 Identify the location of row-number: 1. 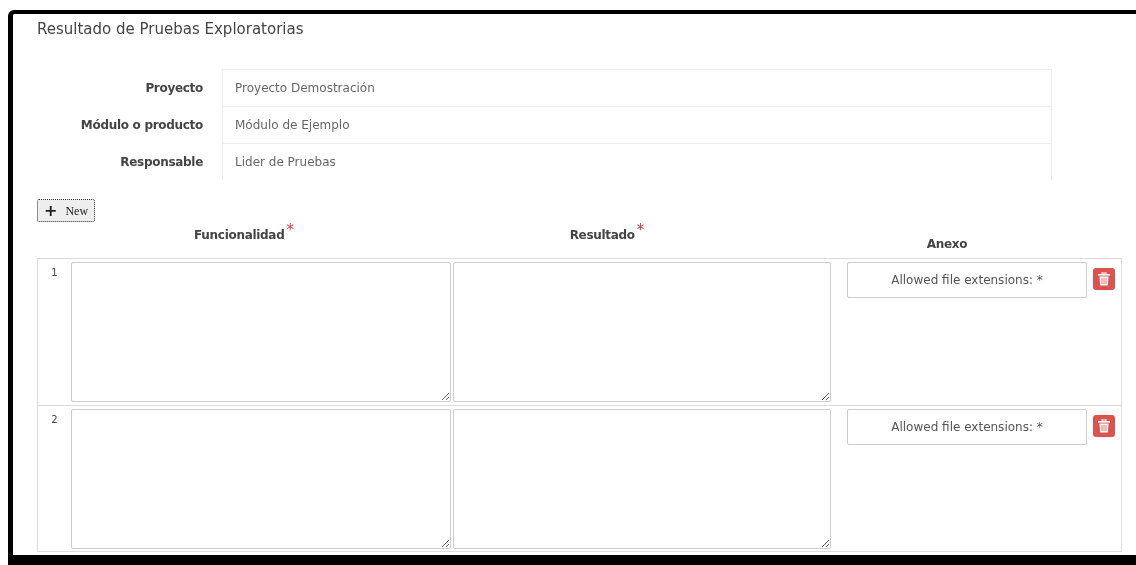
(54, 273).